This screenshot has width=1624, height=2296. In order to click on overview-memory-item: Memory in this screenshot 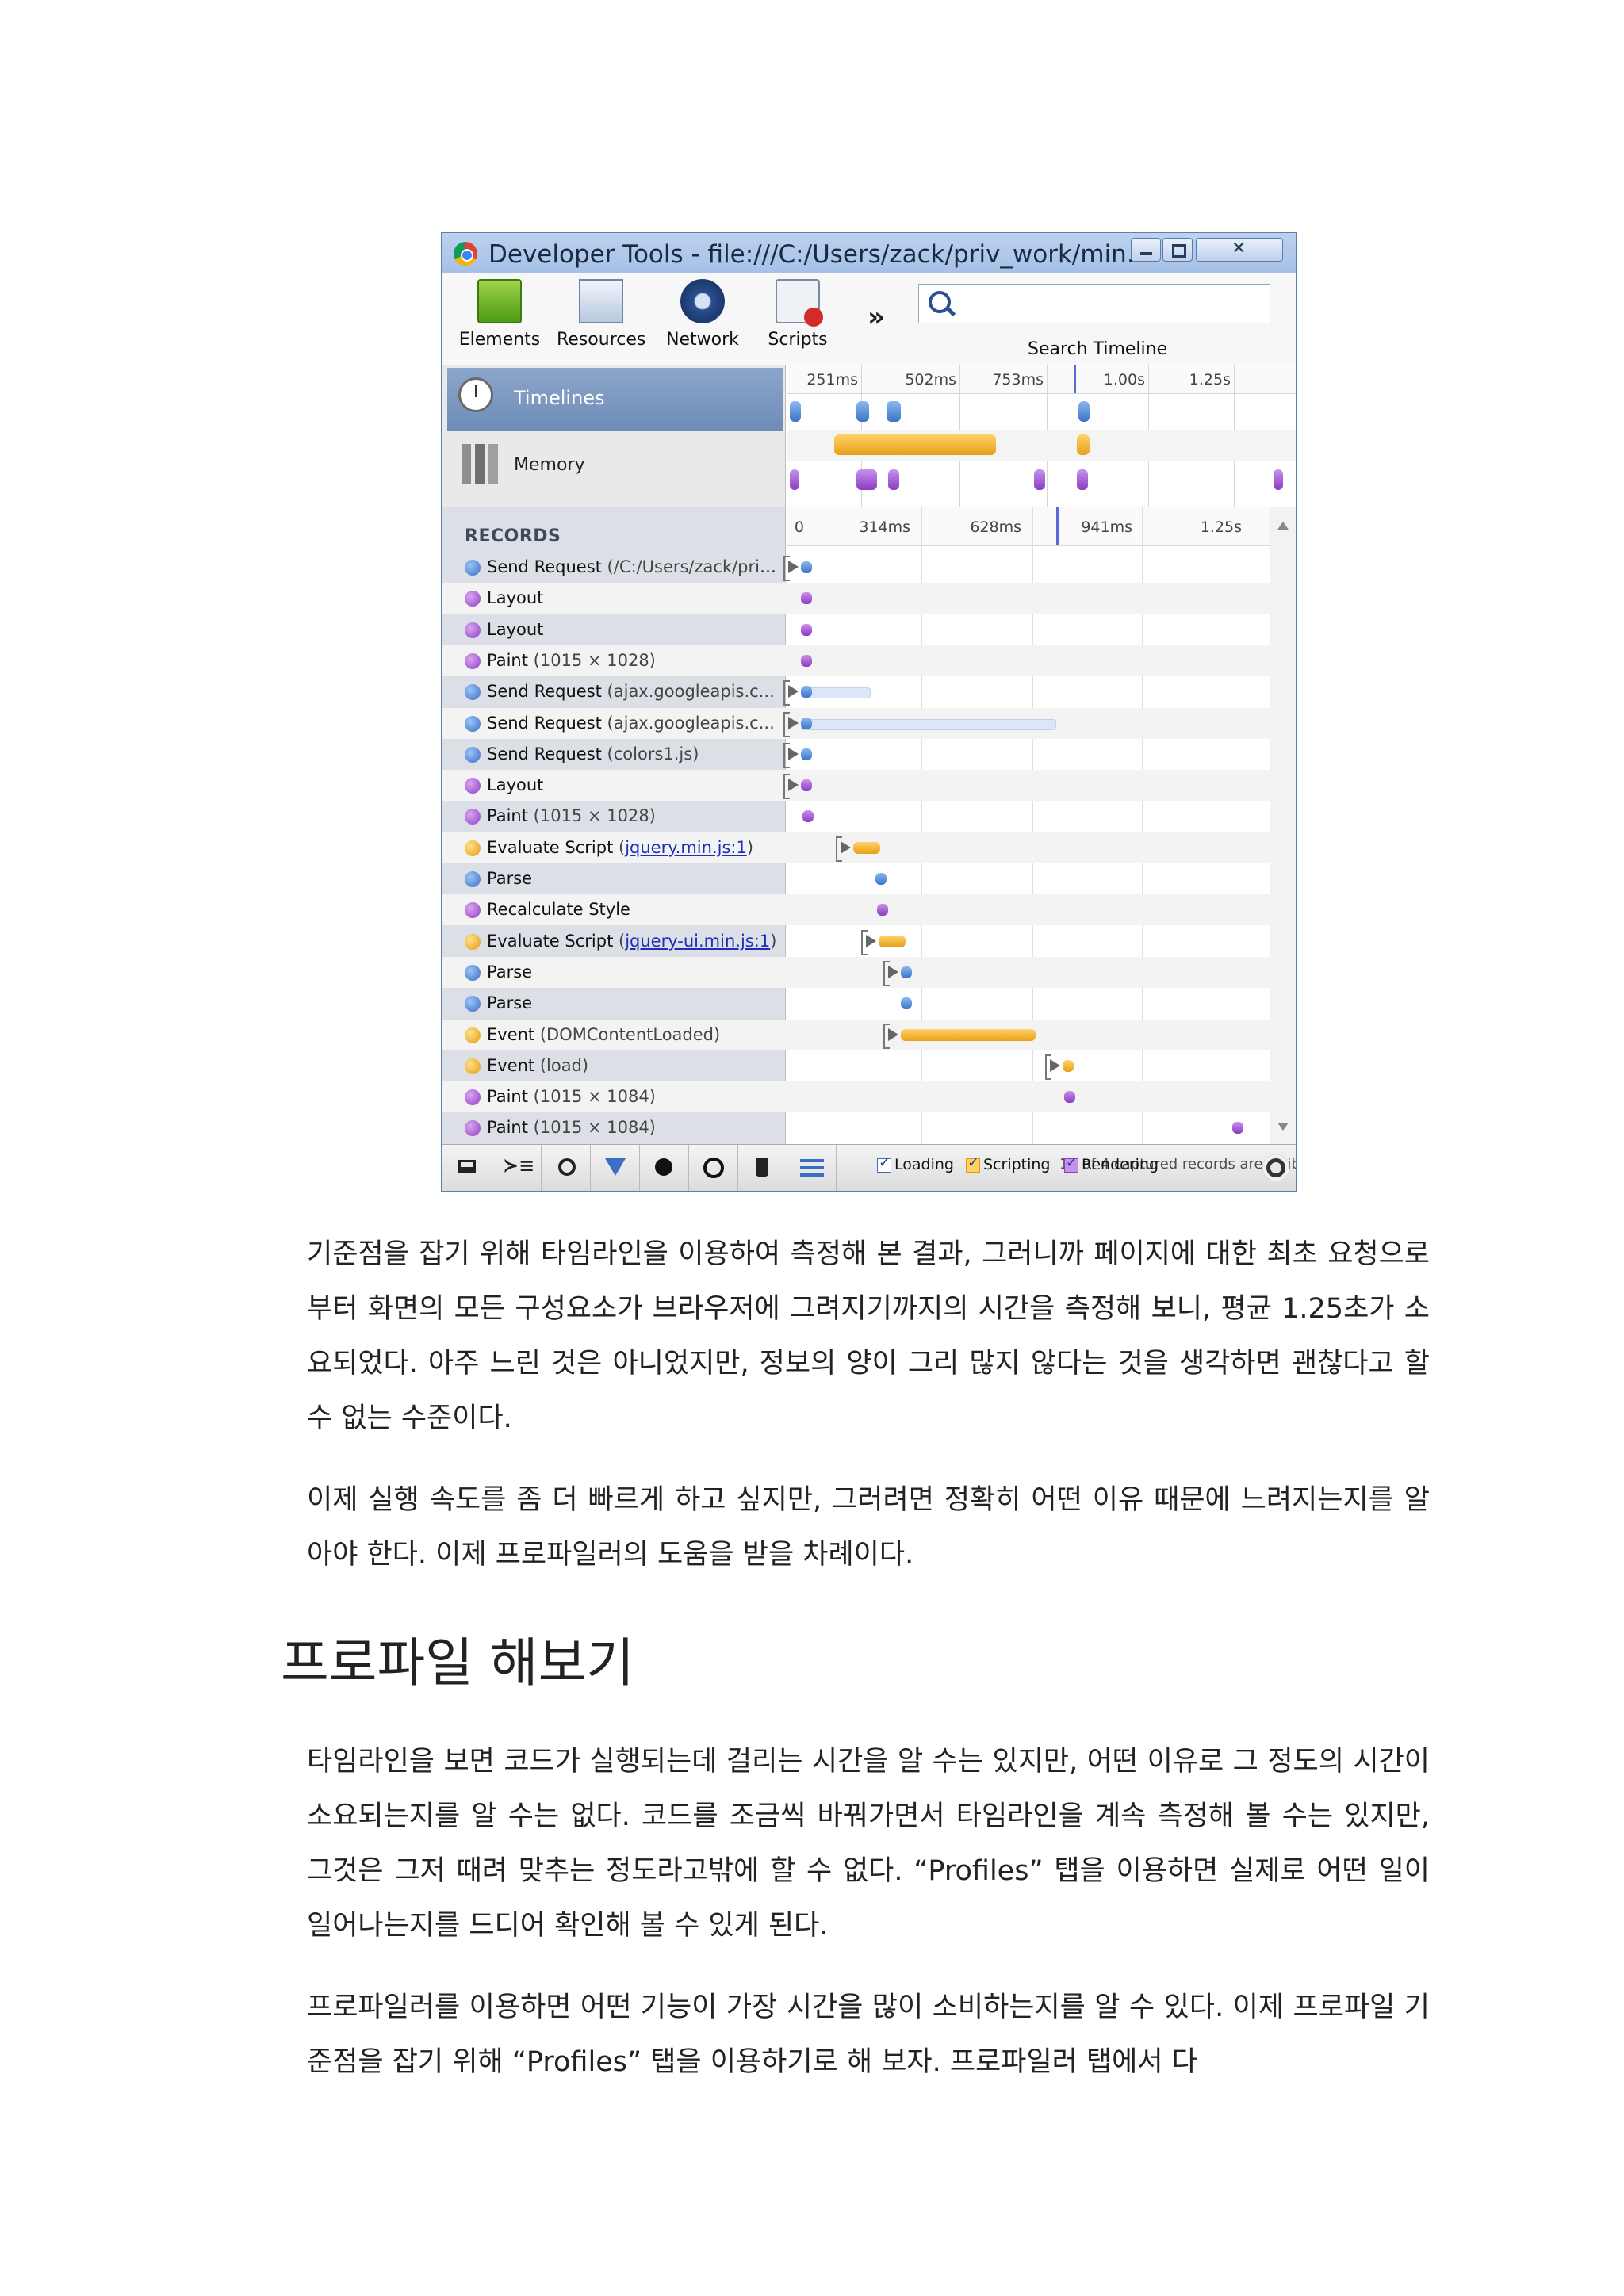, I will do `click(615, 466)`.